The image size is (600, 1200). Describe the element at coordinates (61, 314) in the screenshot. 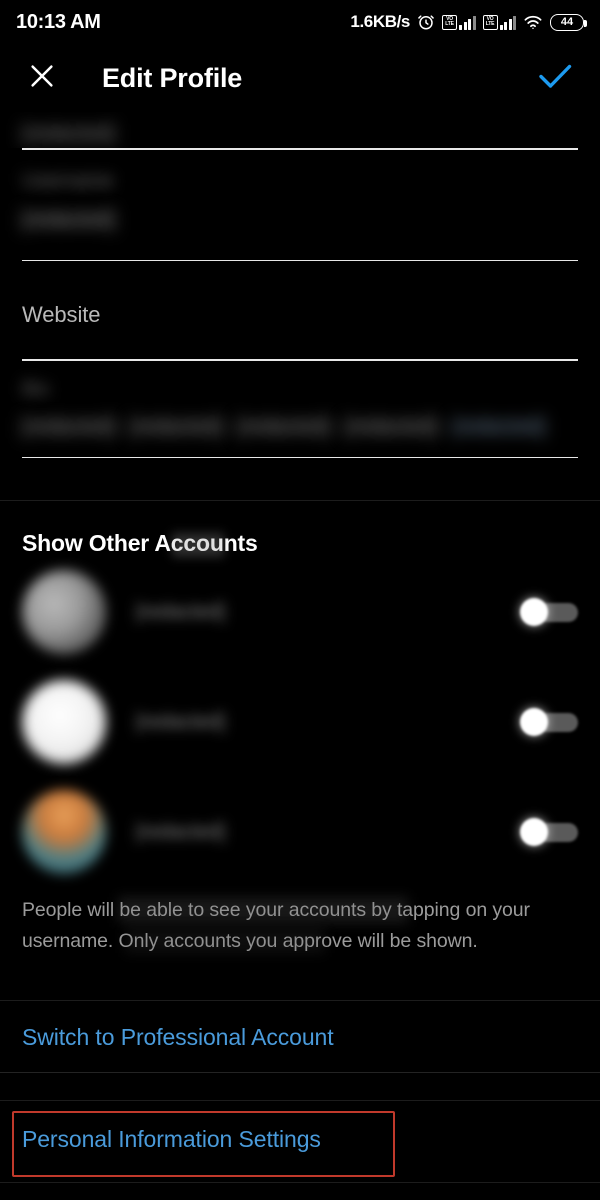

I see `website-field-label: Website` at that location.